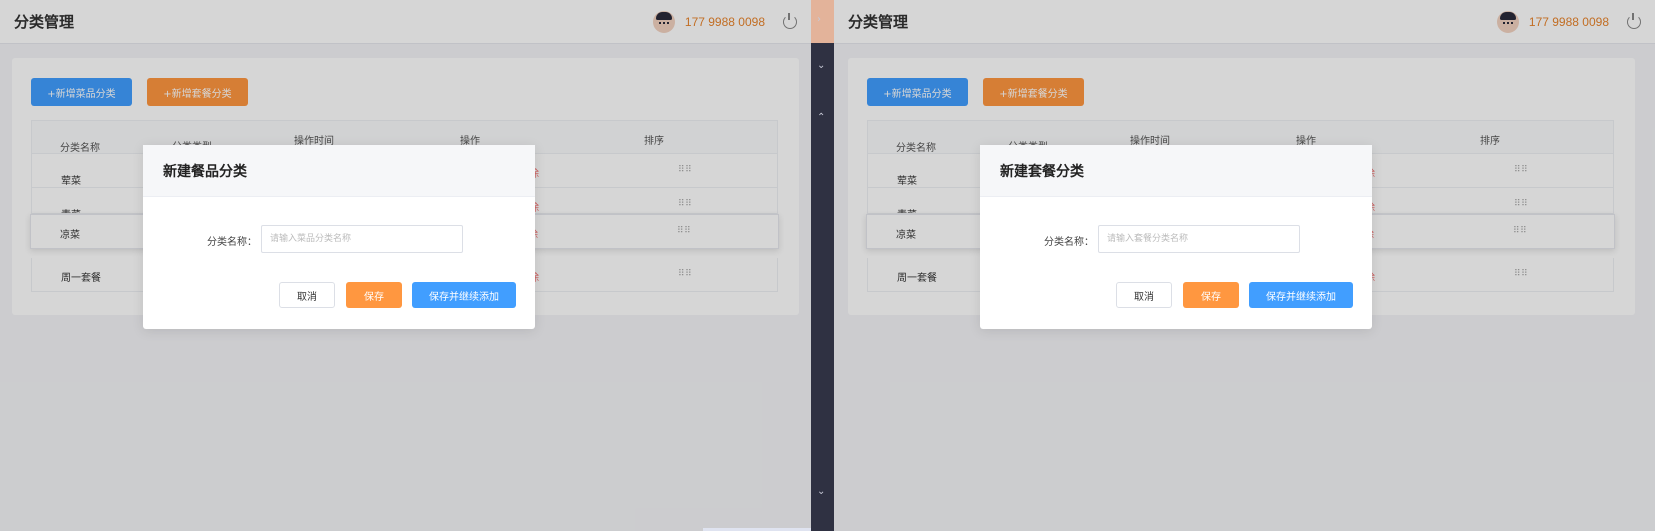 The height and width of the screenshot is (531, 1655). What do you see at coordinates (1176, 171) in the screenshot?
I see `dialog-header: 新建套餐分类` at bounding box center [1176, 171].